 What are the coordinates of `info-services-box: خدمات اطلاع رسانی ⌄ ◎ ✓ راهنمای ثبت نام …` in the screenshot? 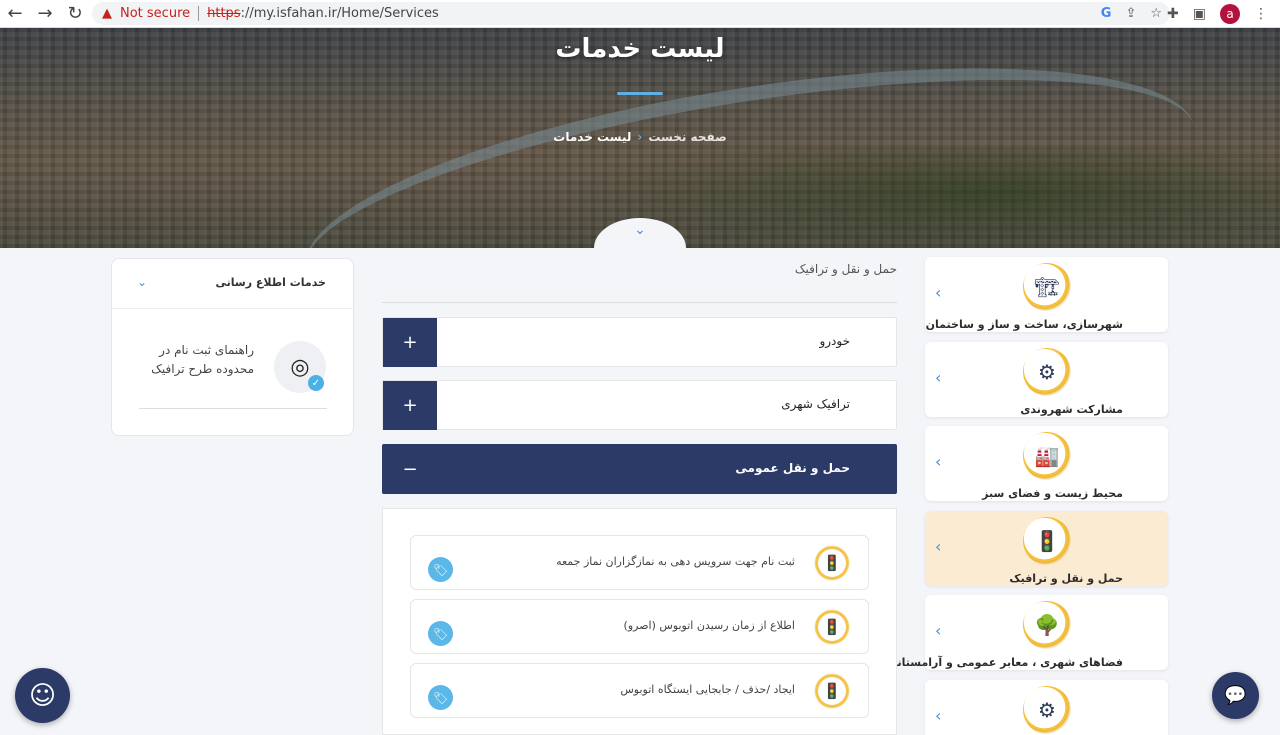 It's located at (232, 347).